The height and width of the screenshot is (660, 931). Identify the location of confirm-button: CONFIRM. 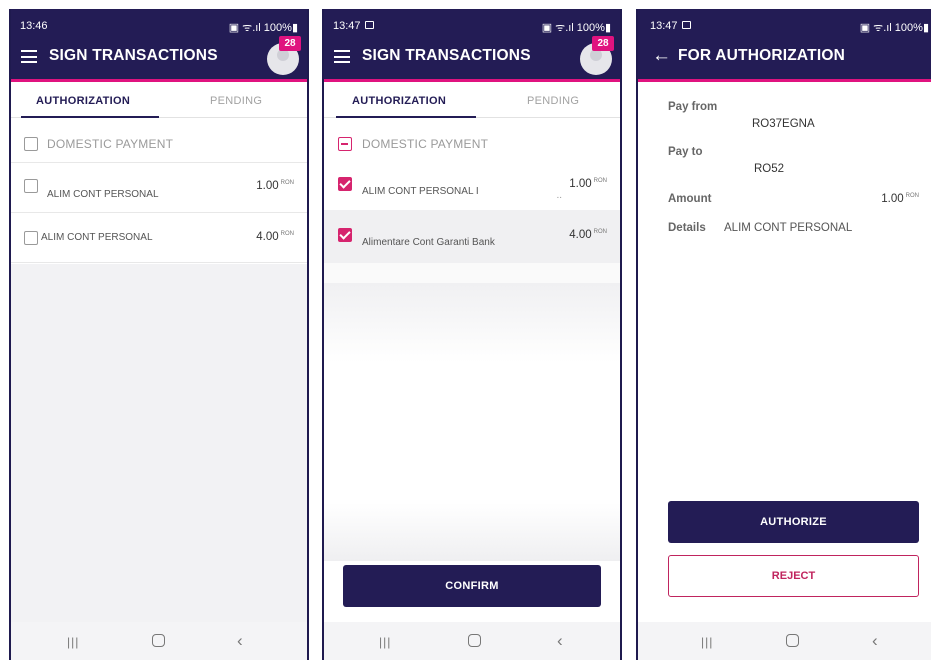
(472, 586).